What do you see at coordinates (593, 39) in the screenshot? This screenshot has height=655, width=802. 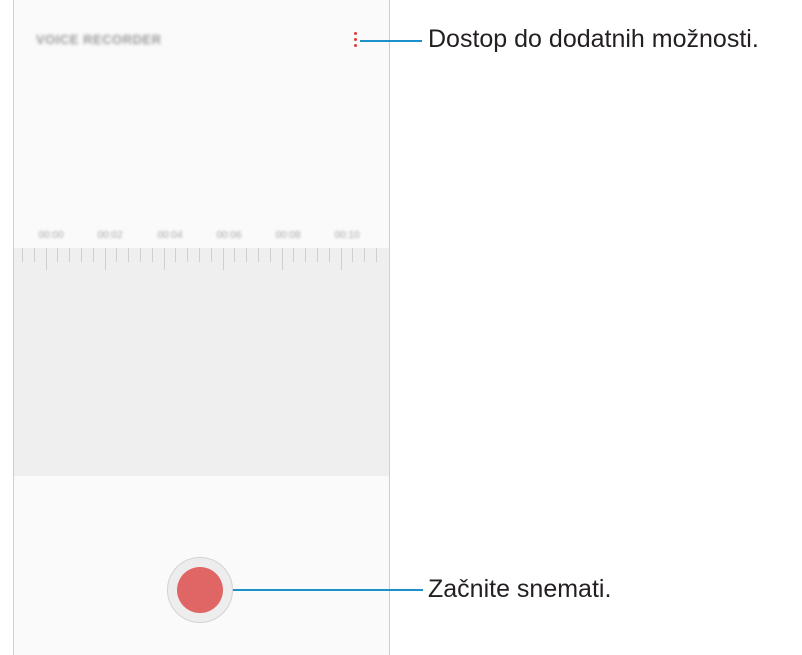 I see `callout-more-options: Dostop do dodatnih možnosti.` at bounding box center [593, 39].